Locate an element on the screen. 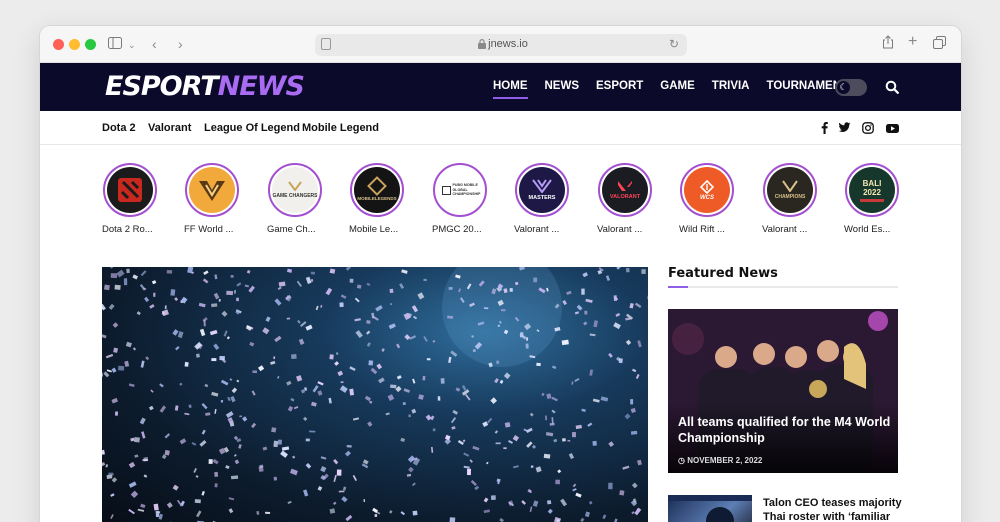 The width and height of the screenshot is (1000, 522). youtube-icon is located at coordinates (892, 127).